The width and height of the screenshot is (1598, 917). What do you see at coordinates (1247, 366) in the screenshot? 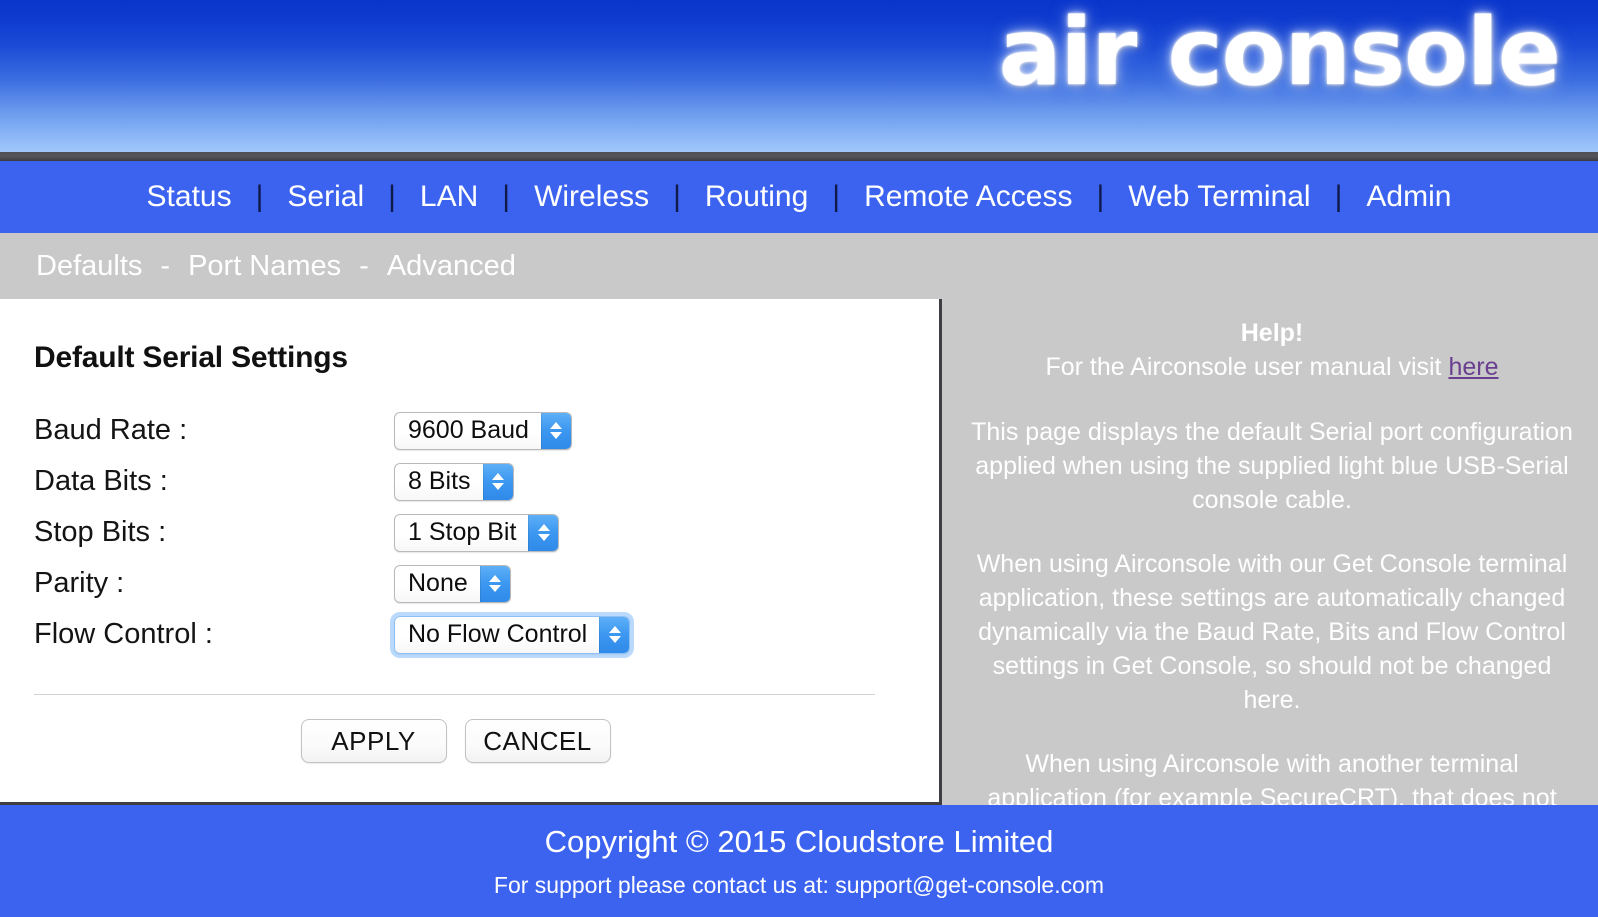
I see `help-manual-prefix: For the Airconsole user manual visit` at bounding box center [1247, 366].